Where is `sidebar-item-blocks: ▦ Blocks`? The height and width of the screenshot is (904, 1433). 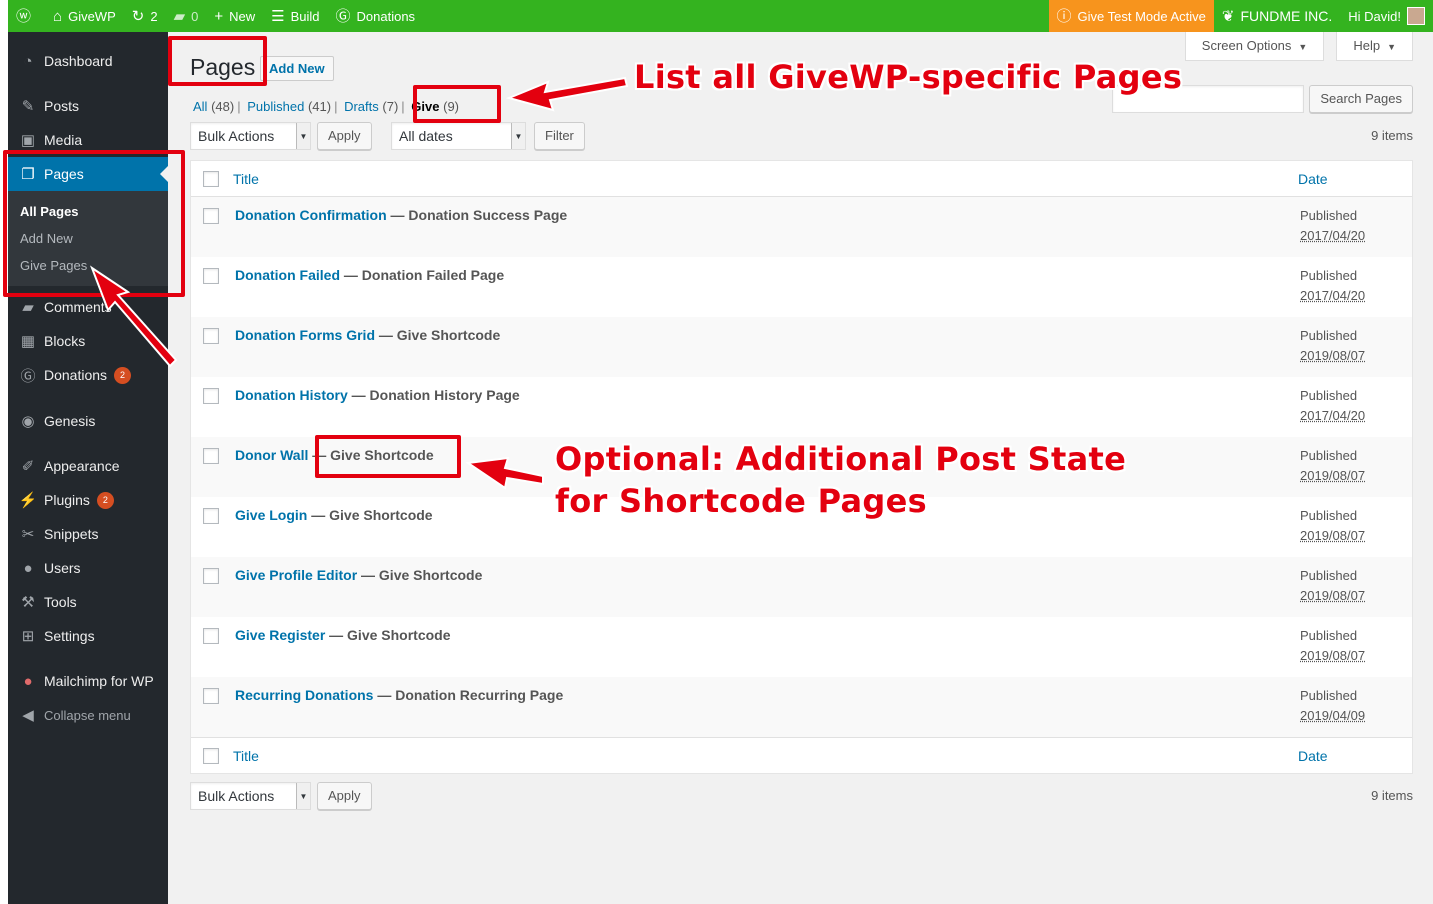
sidebar-item-blocks: ▦ Blocks is located at coordinates (88, 341).